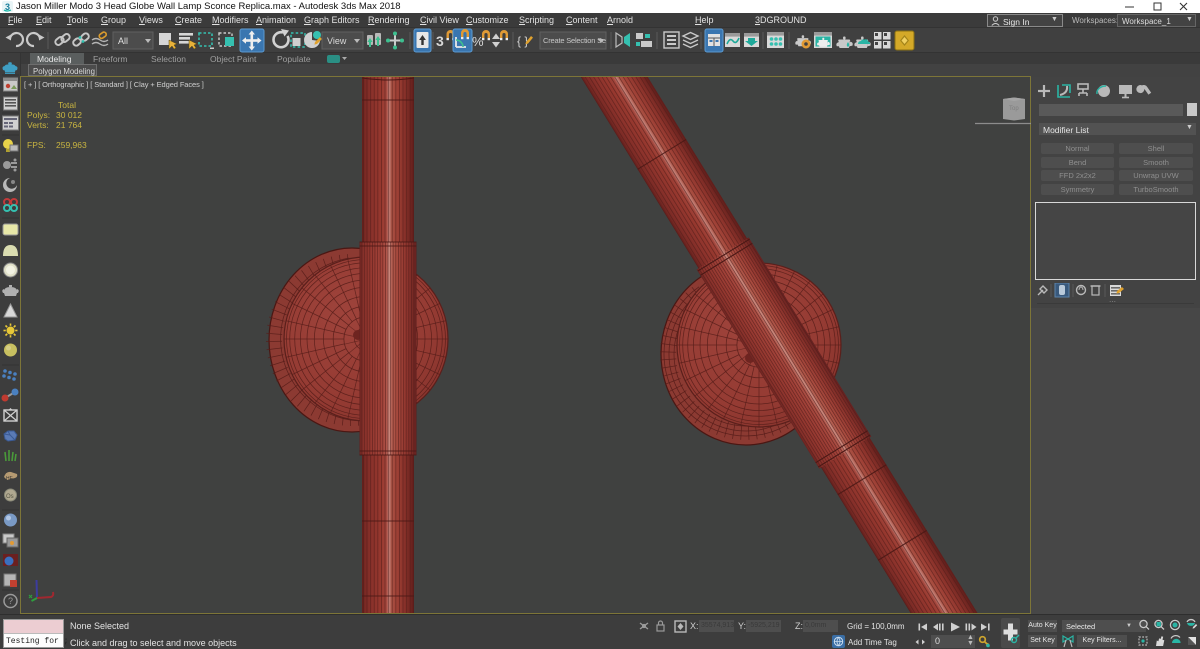  What do you see at coordinates (1014, 109) in the screenshot?
I see `svg-text: Top` at bounding box center [1014, 109].